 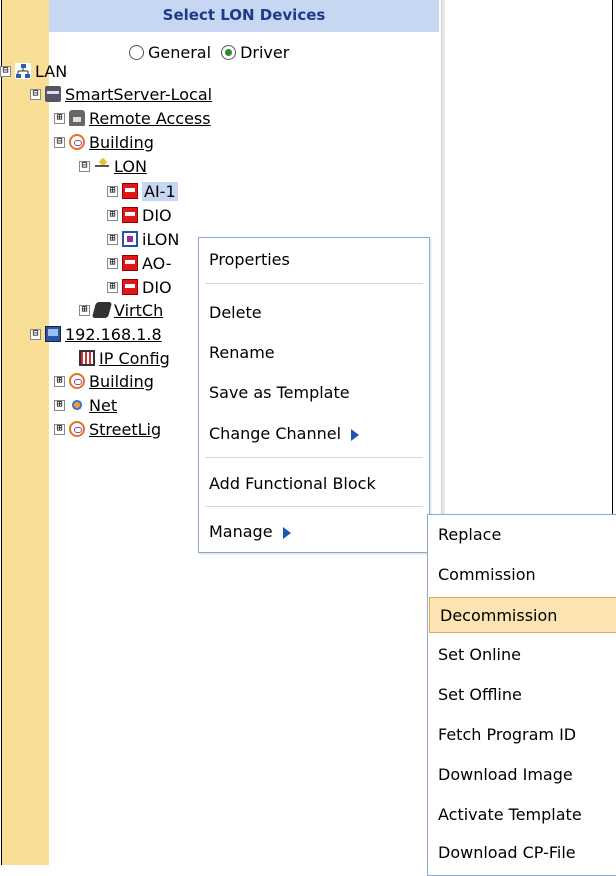 What do you see at coordinates (87, 358) in the screenshot?
I see `ip-config-icon` at bounding box center [87, 358].